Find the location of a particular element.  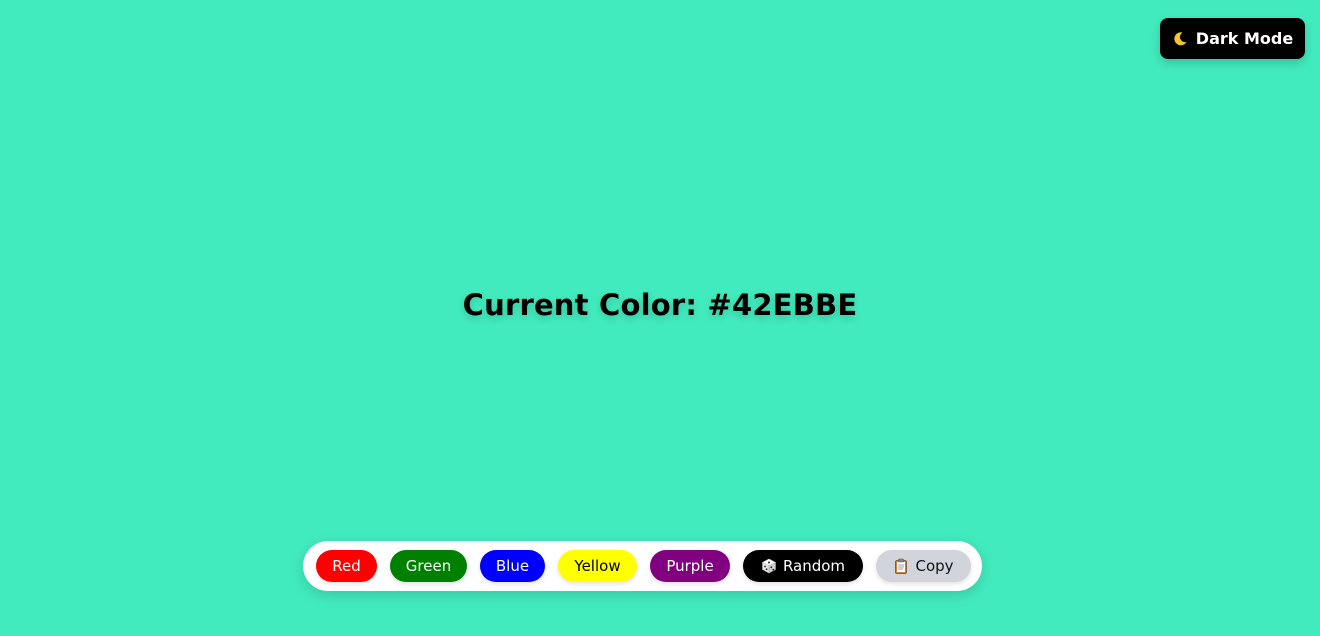

green-button-label: Green is located at coordinates (428, 566).